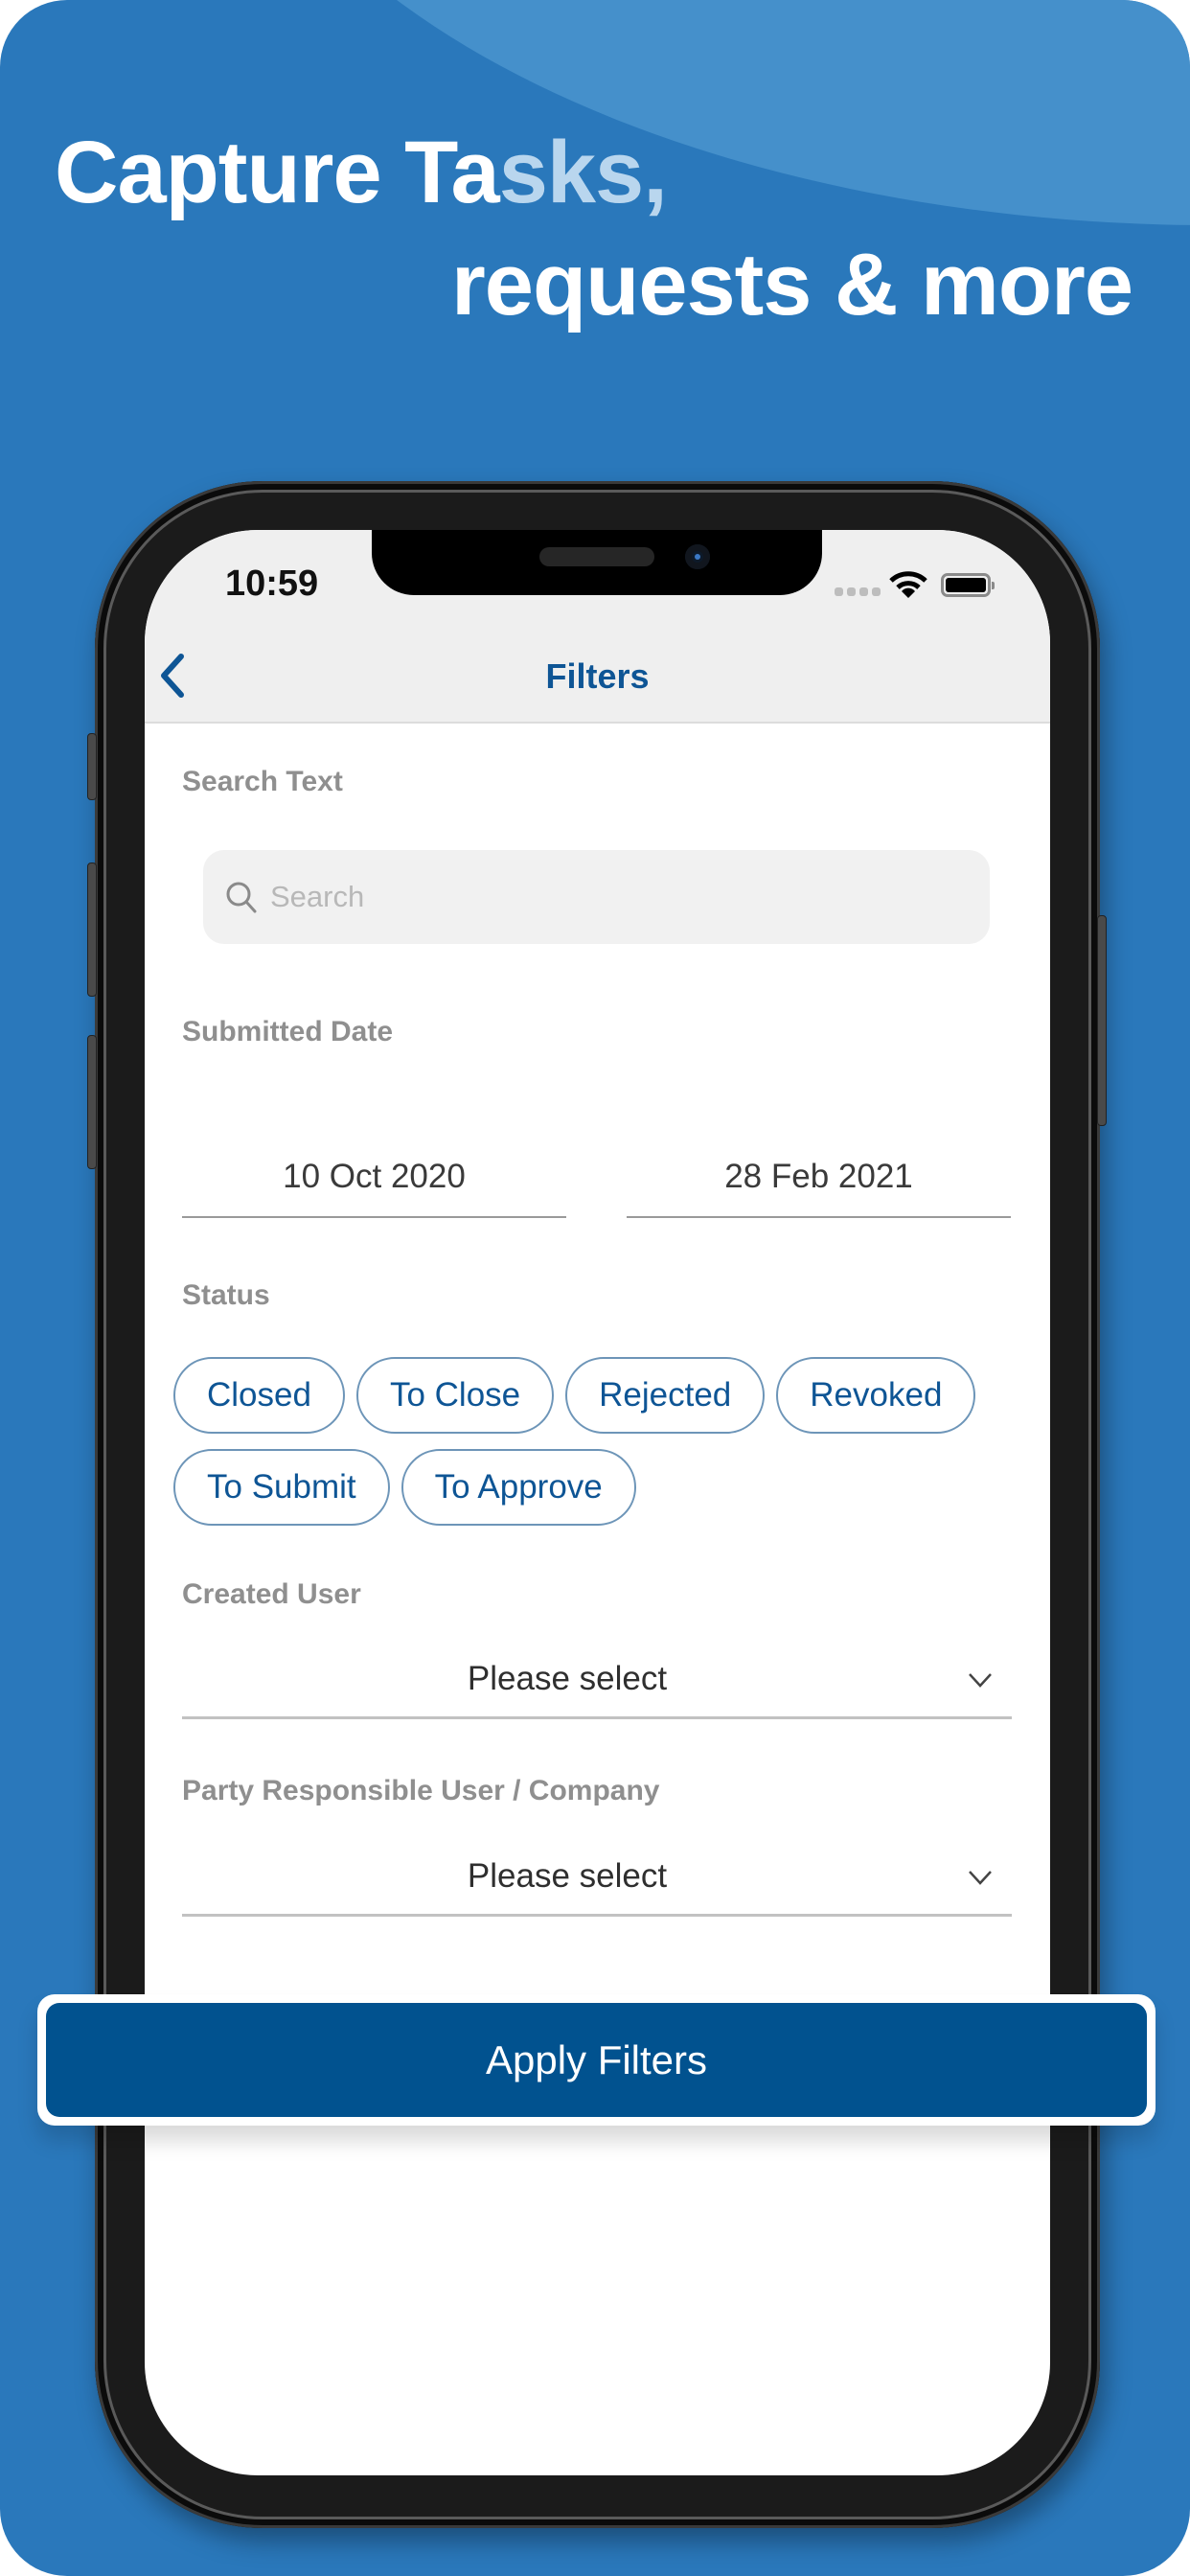 This screenshot has height=2576, width=1190. Describe the element at coordinates (288, 1031) in the screenshot. I see `submitted-date-label: Submitted Date` at that location.